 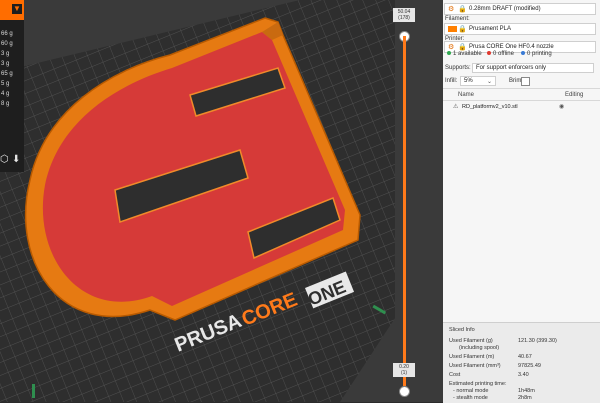 What do you see at coordinates (490, 29) in the screenshot?
I see `filament-value: Prusament PLA` at bounding box center [490, 29].